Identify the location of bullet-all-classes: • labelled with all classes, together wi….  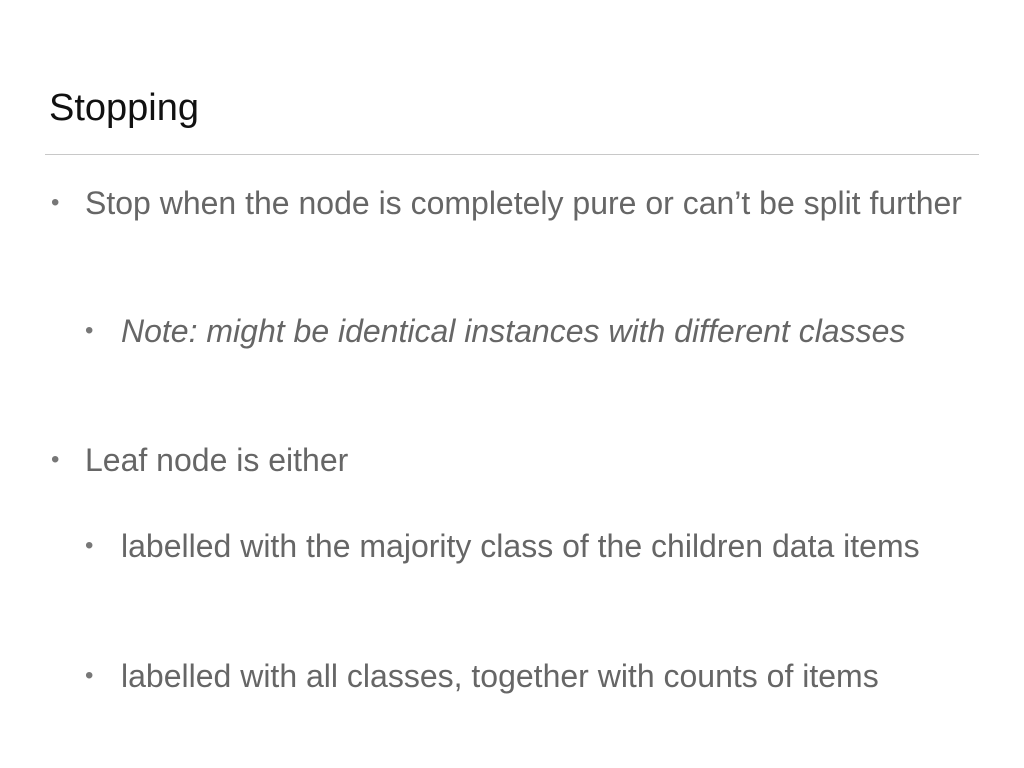
(528, 676).